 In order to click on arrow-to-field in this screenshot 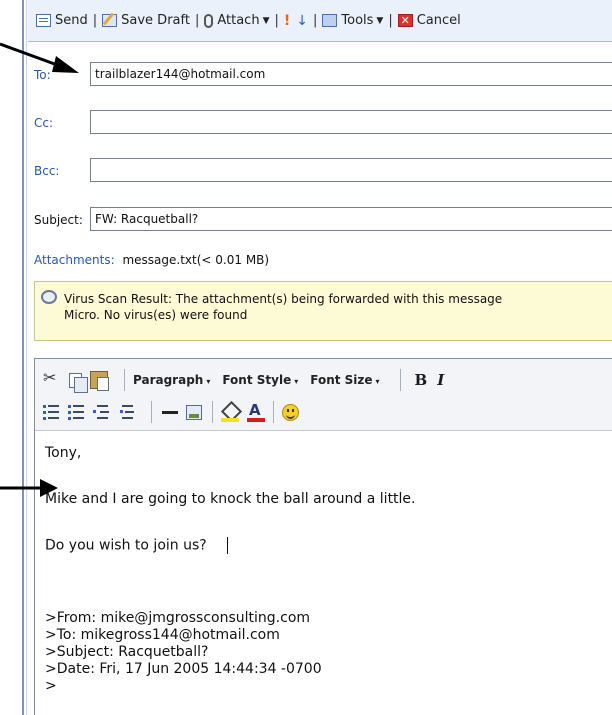, I will do `click(39, 57)`.